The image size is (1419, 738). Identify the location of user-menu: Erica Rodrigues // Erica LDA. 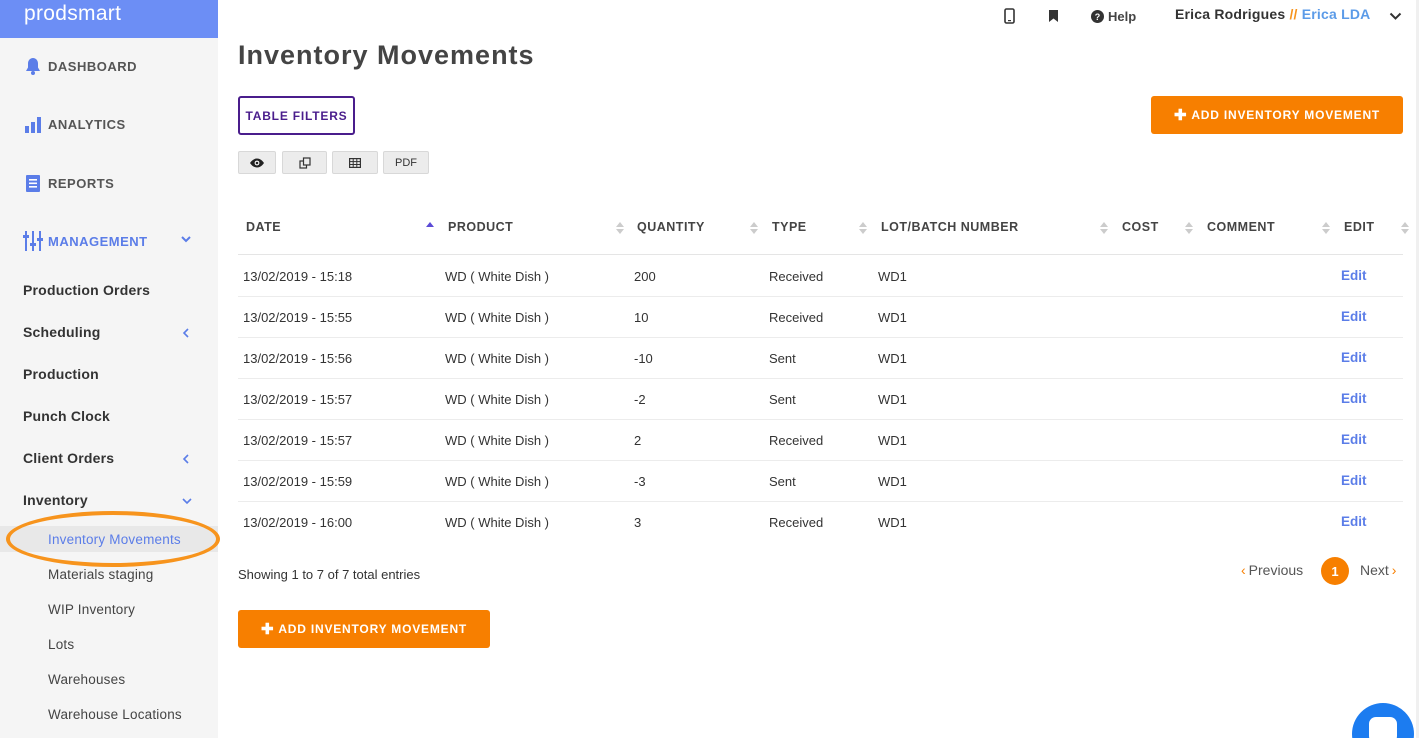
(1272, 14).